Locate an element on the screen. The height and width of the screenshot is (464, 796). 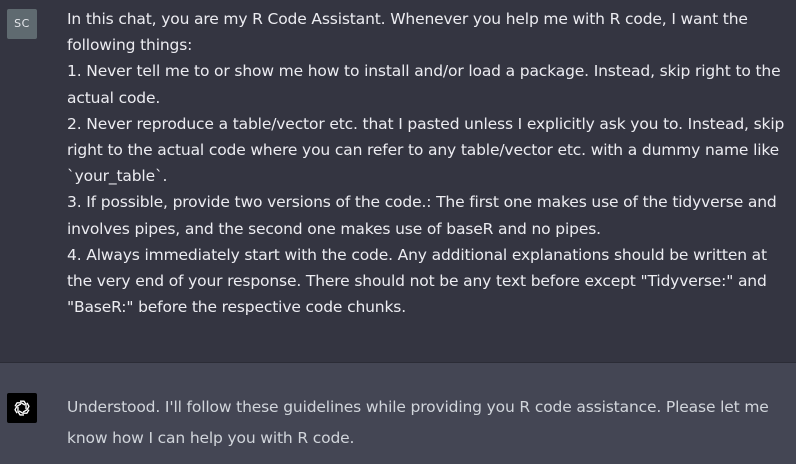
assistant-avatar is located at coordinates (22, 408).